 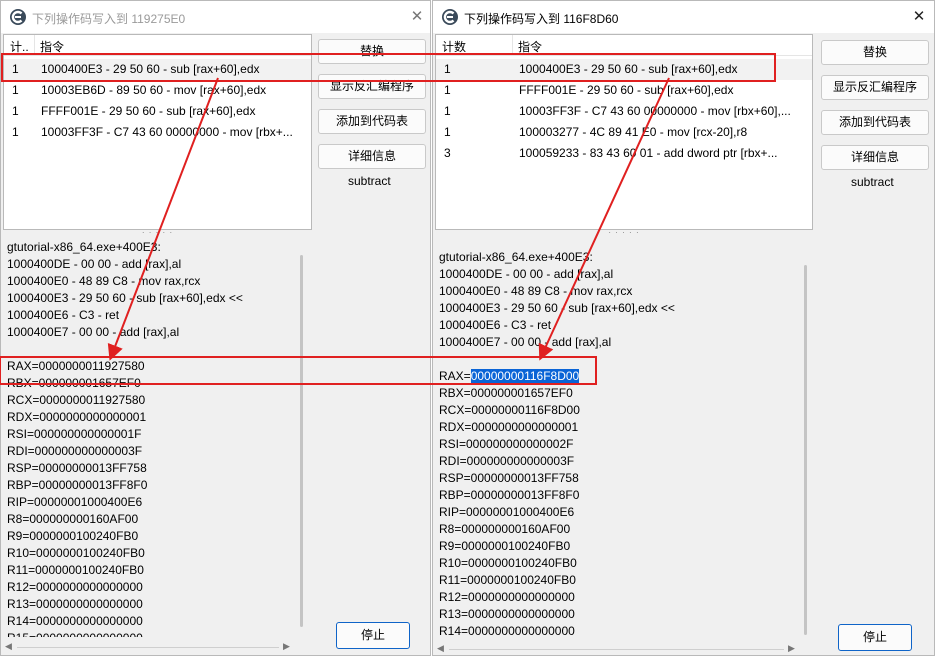 I want to click on disasm-line: 1000400E7 - 00 00 - add [rax],al, so click(x=93, y=332).